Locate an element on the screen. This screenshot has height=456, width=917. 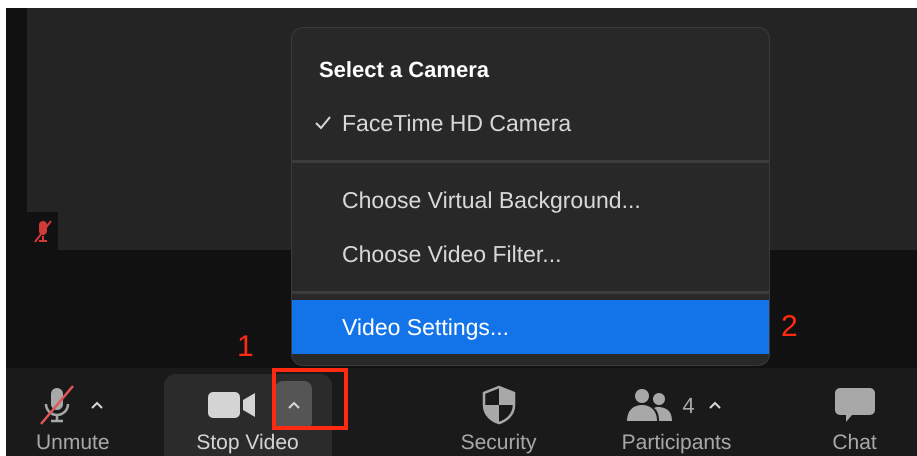
toolbar-button: Chat is located at coordinates (854, 443).